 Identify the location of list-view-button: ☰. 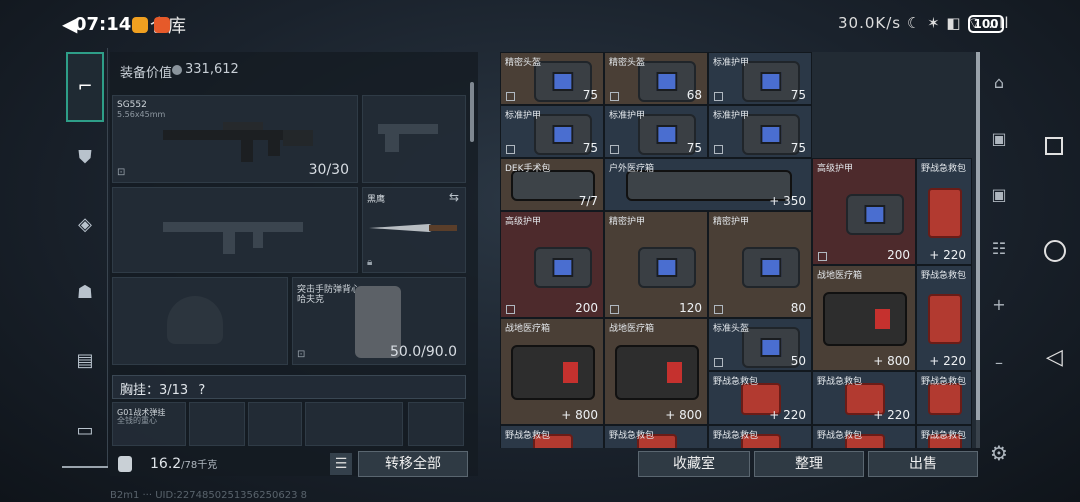
(341, 464).